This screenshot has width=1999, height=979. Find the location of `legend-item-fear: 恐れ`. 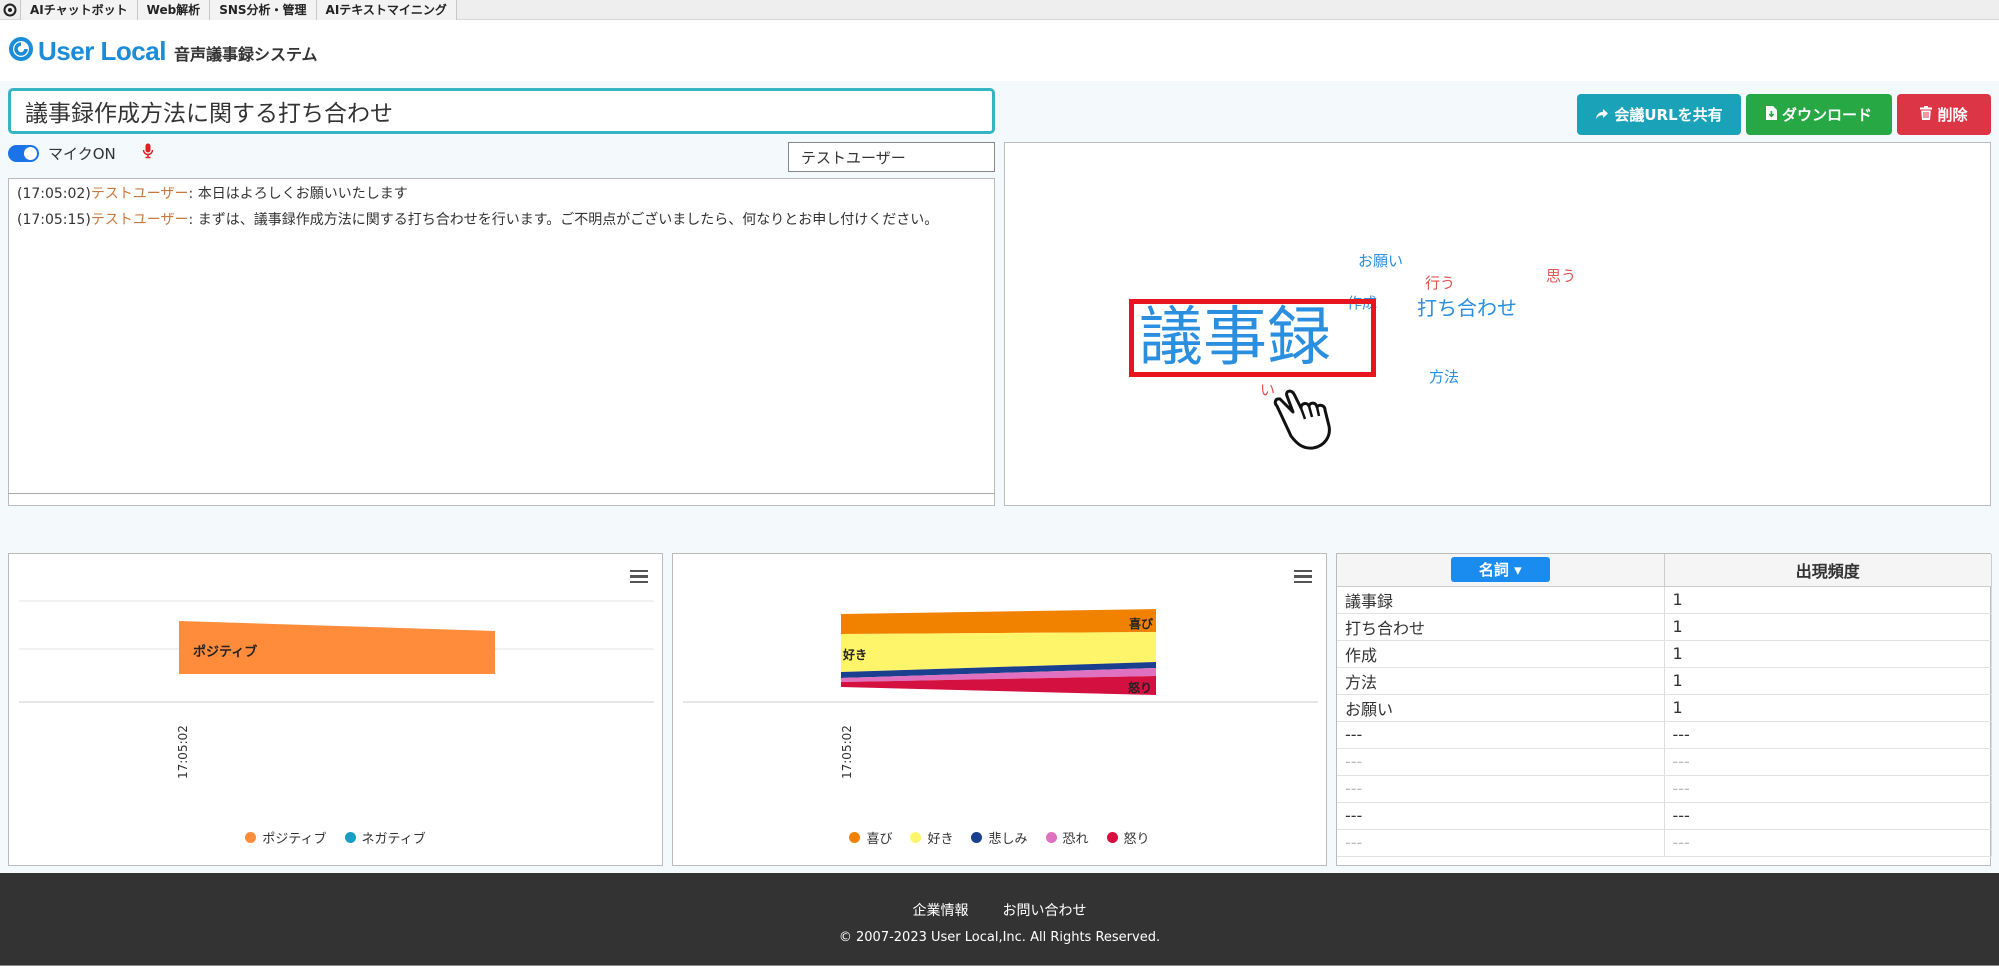

legend-item-fear: 恐れ is located at coordinates (1067, 837).